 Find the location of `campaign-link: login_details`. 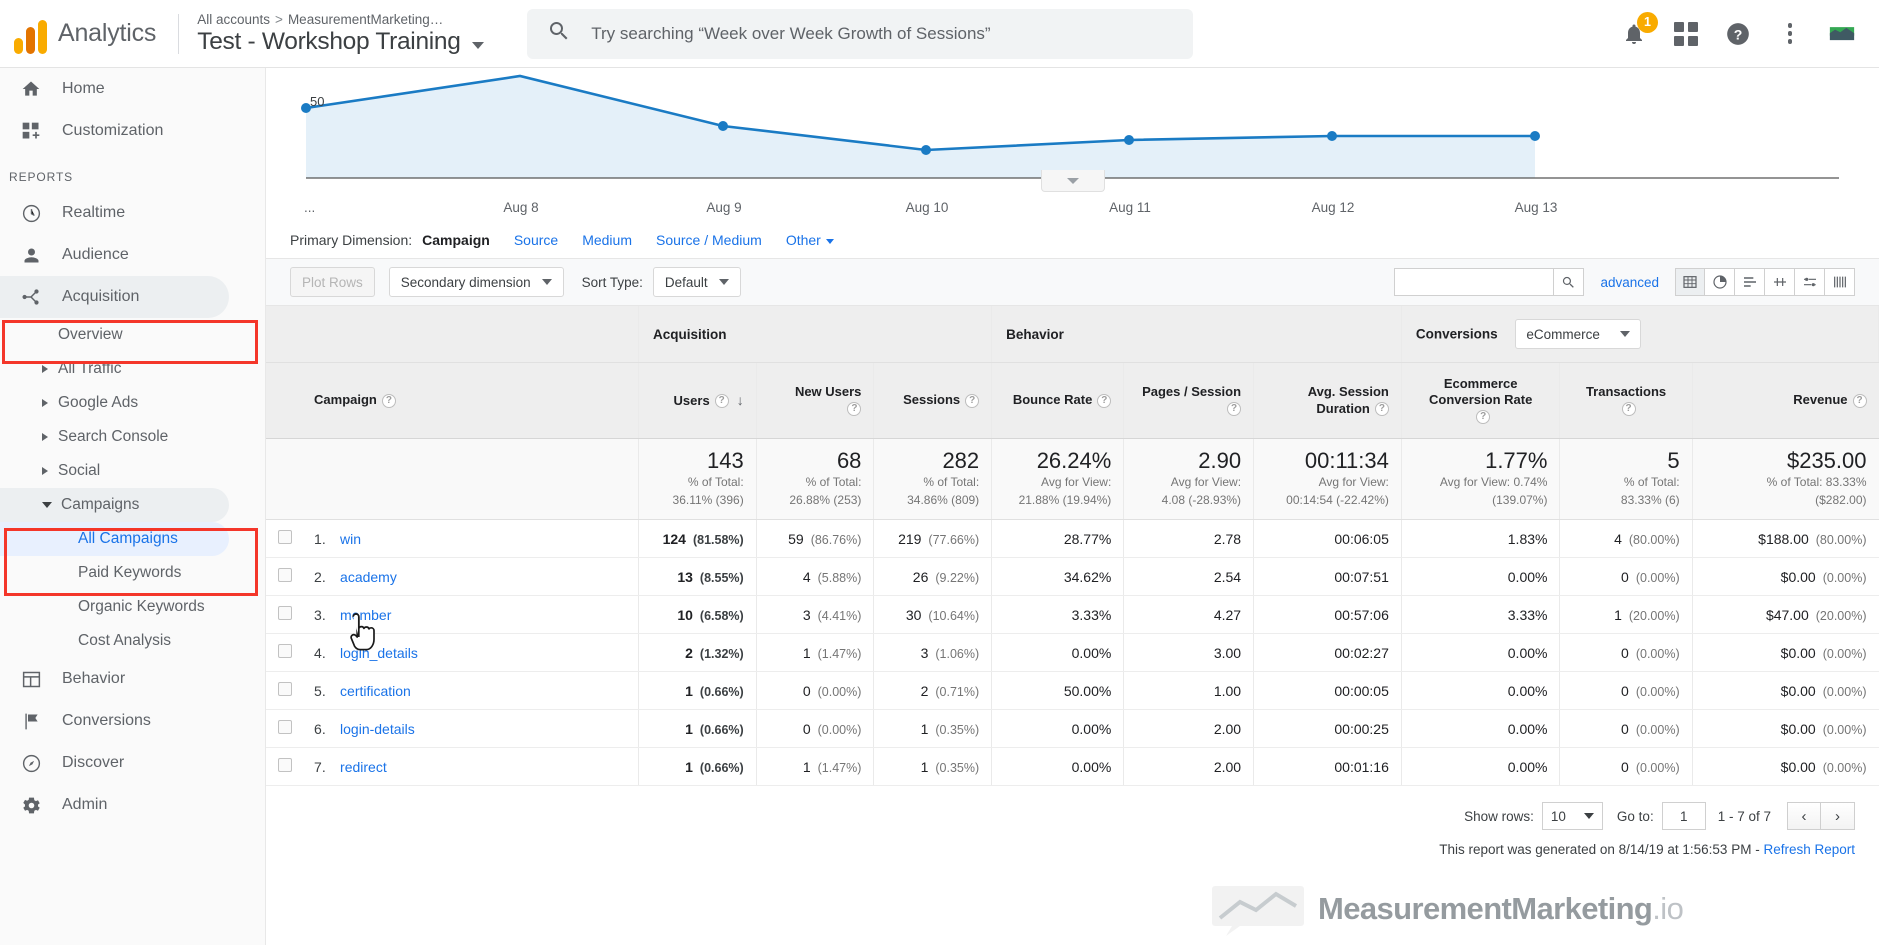

campaign-link: login_details is located at coordinates (379, 653).